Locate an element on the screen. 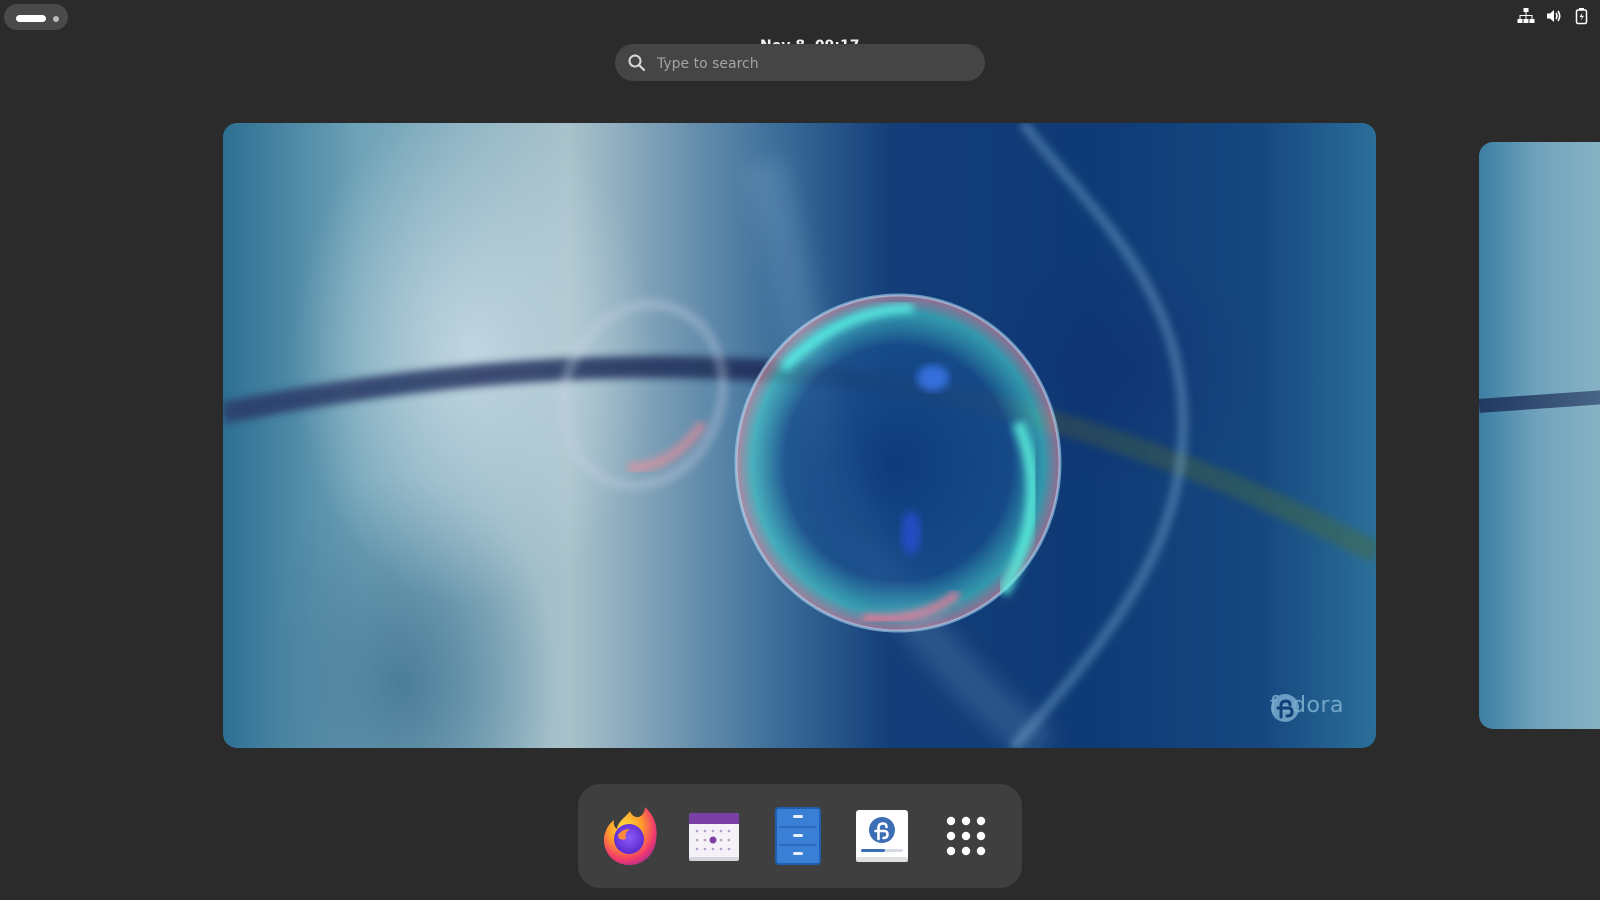 The height and width of the screenshot is (900, 1600). search-input is located at coordinates (812, 63).